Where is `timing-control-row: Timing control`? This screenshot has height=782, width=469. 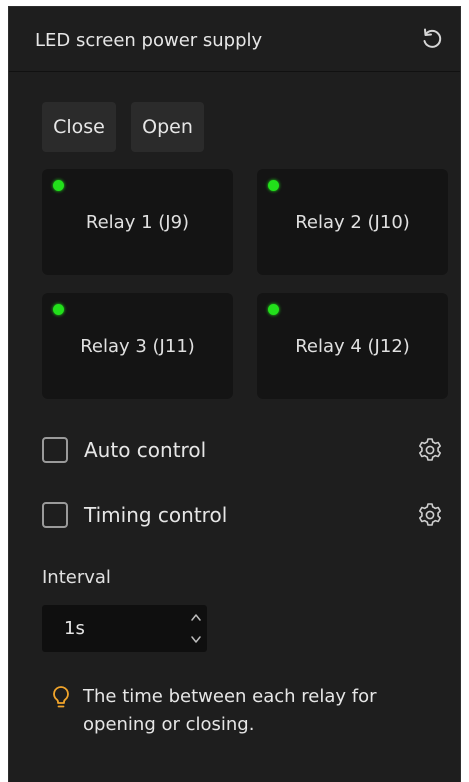 timing-control-row: Timing control is located at coordinates (243, 514).